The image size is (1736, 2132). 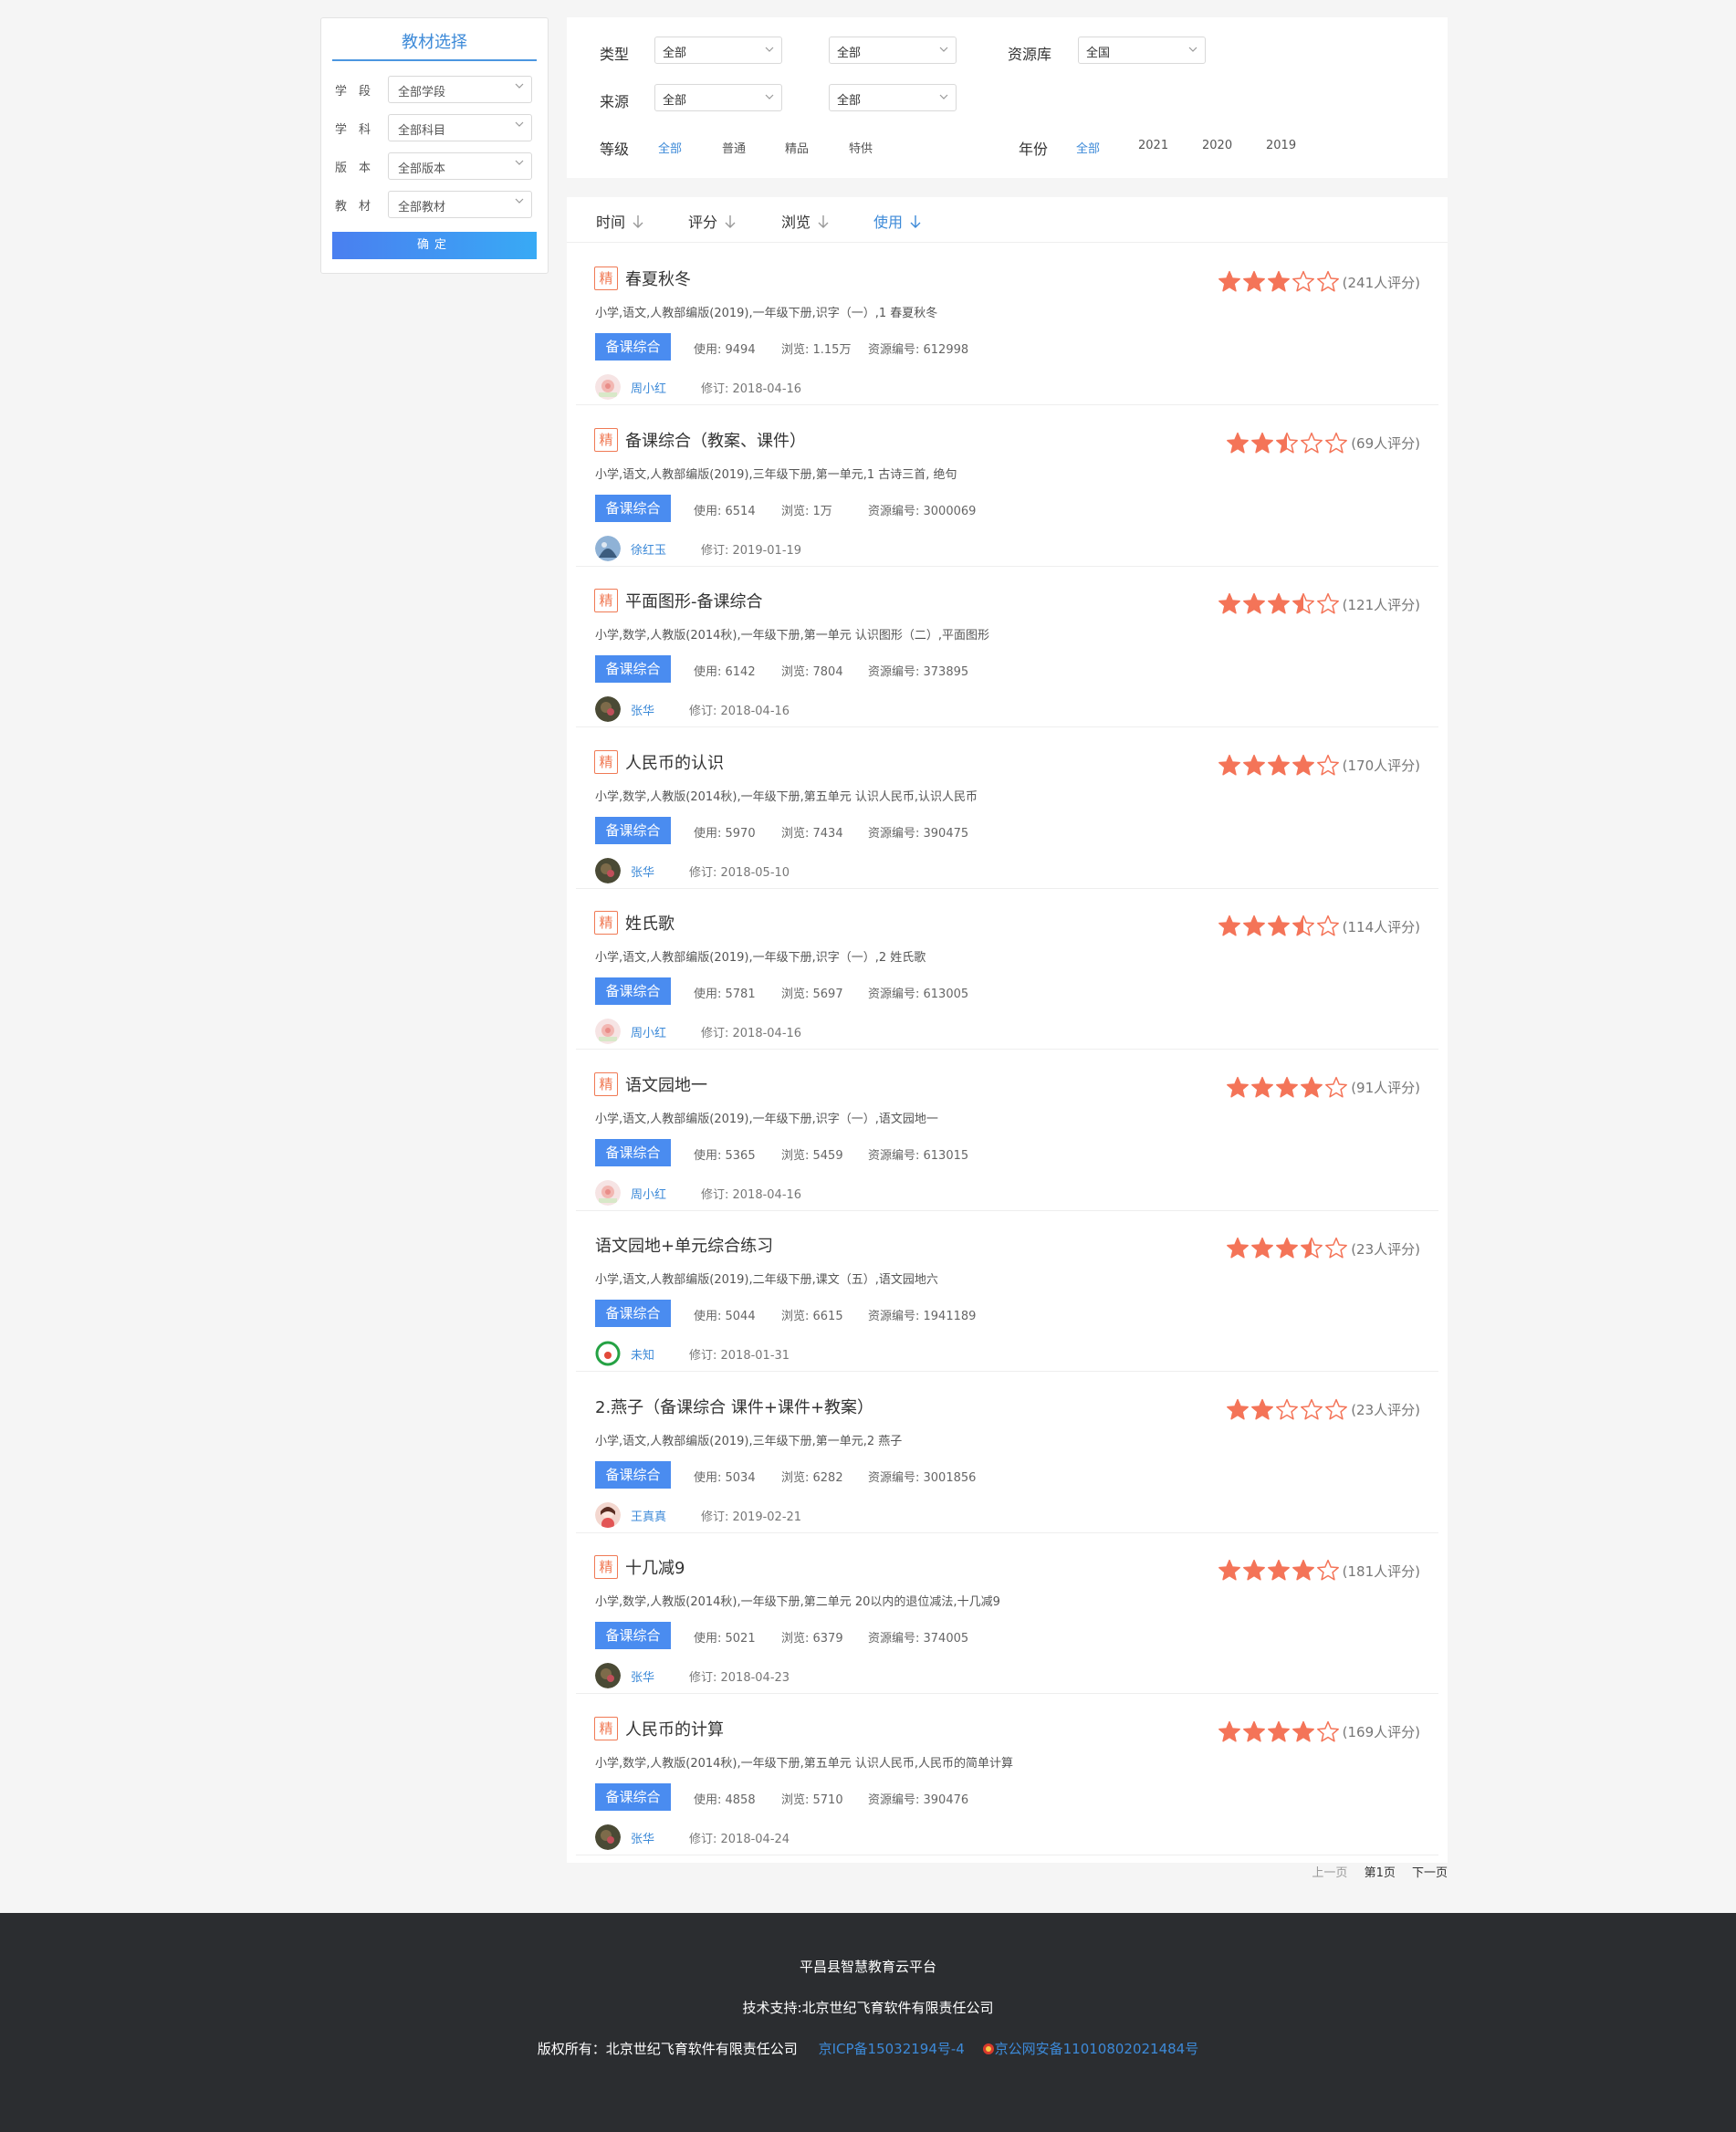 I want to click on prev-page-button: 上一页, so click(x=1329, y=1873).